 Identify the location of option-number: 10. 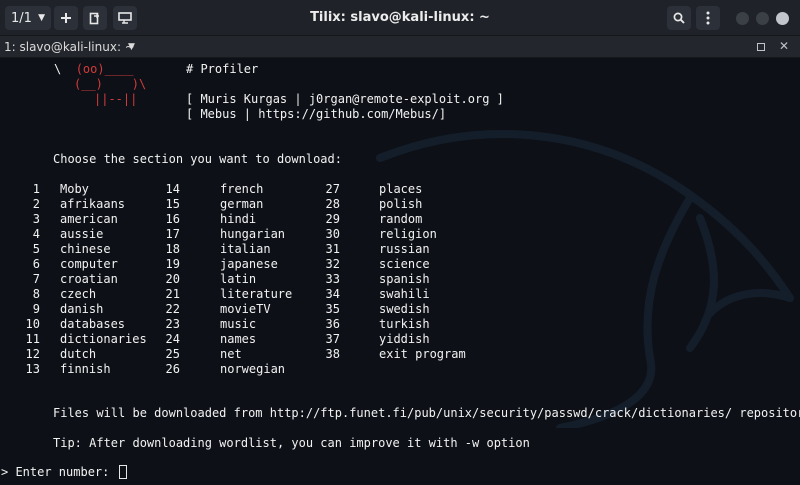
(32, 324).